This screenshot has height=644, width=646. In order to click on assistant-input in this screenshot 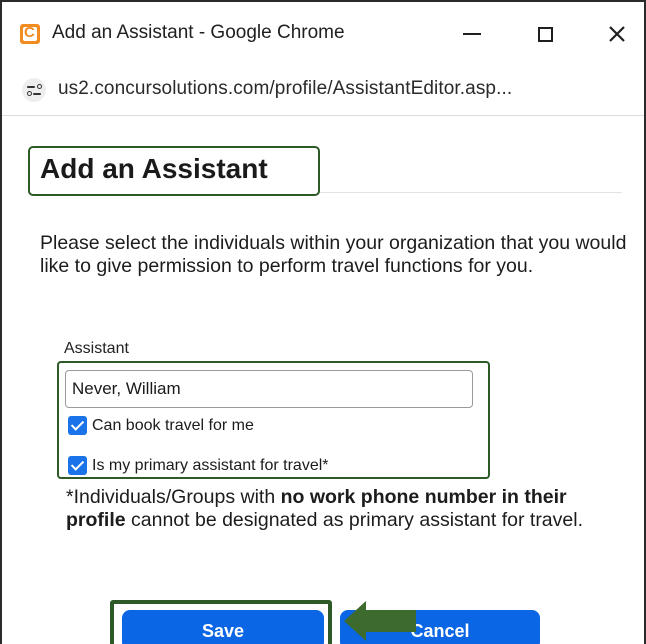, I will do `click(269, 389)`.